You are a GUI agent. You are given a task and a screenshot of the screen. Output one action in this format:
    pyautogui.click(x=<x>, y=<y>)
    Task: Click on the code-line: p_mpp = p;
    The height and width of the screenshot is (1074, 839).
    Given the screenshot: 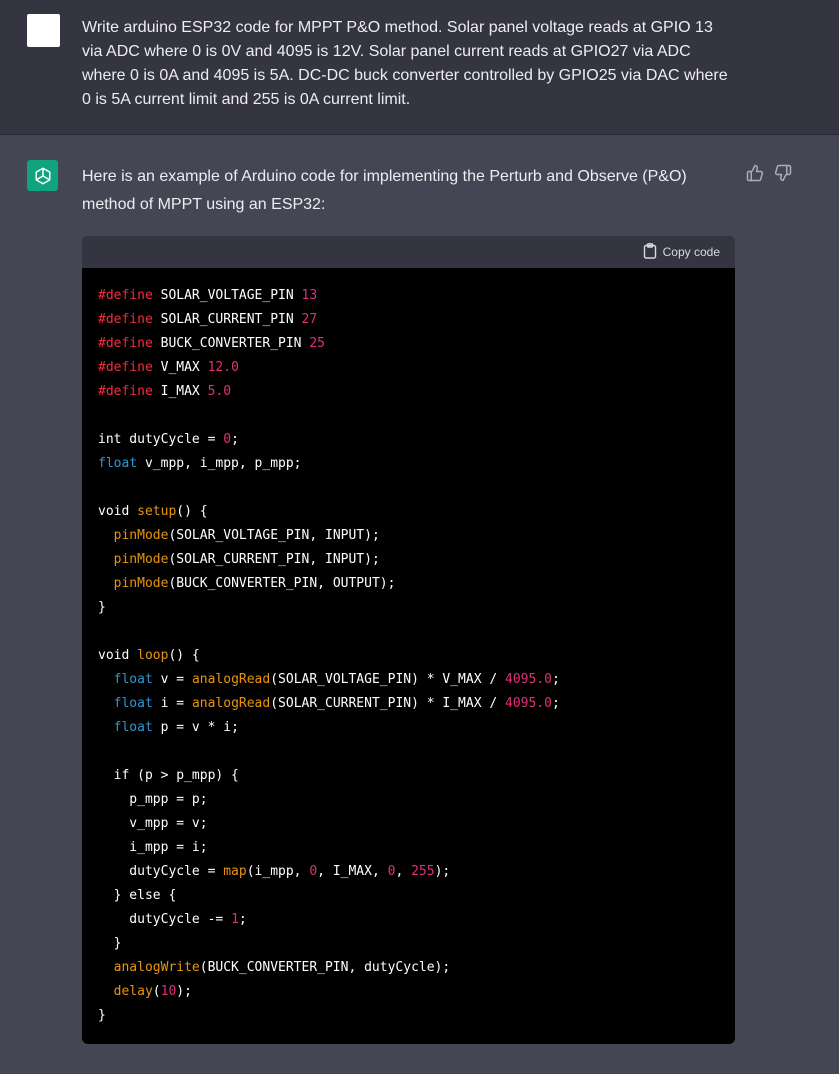 What is the action you would take?
    pyautogui.click(x=408, y=800)
    